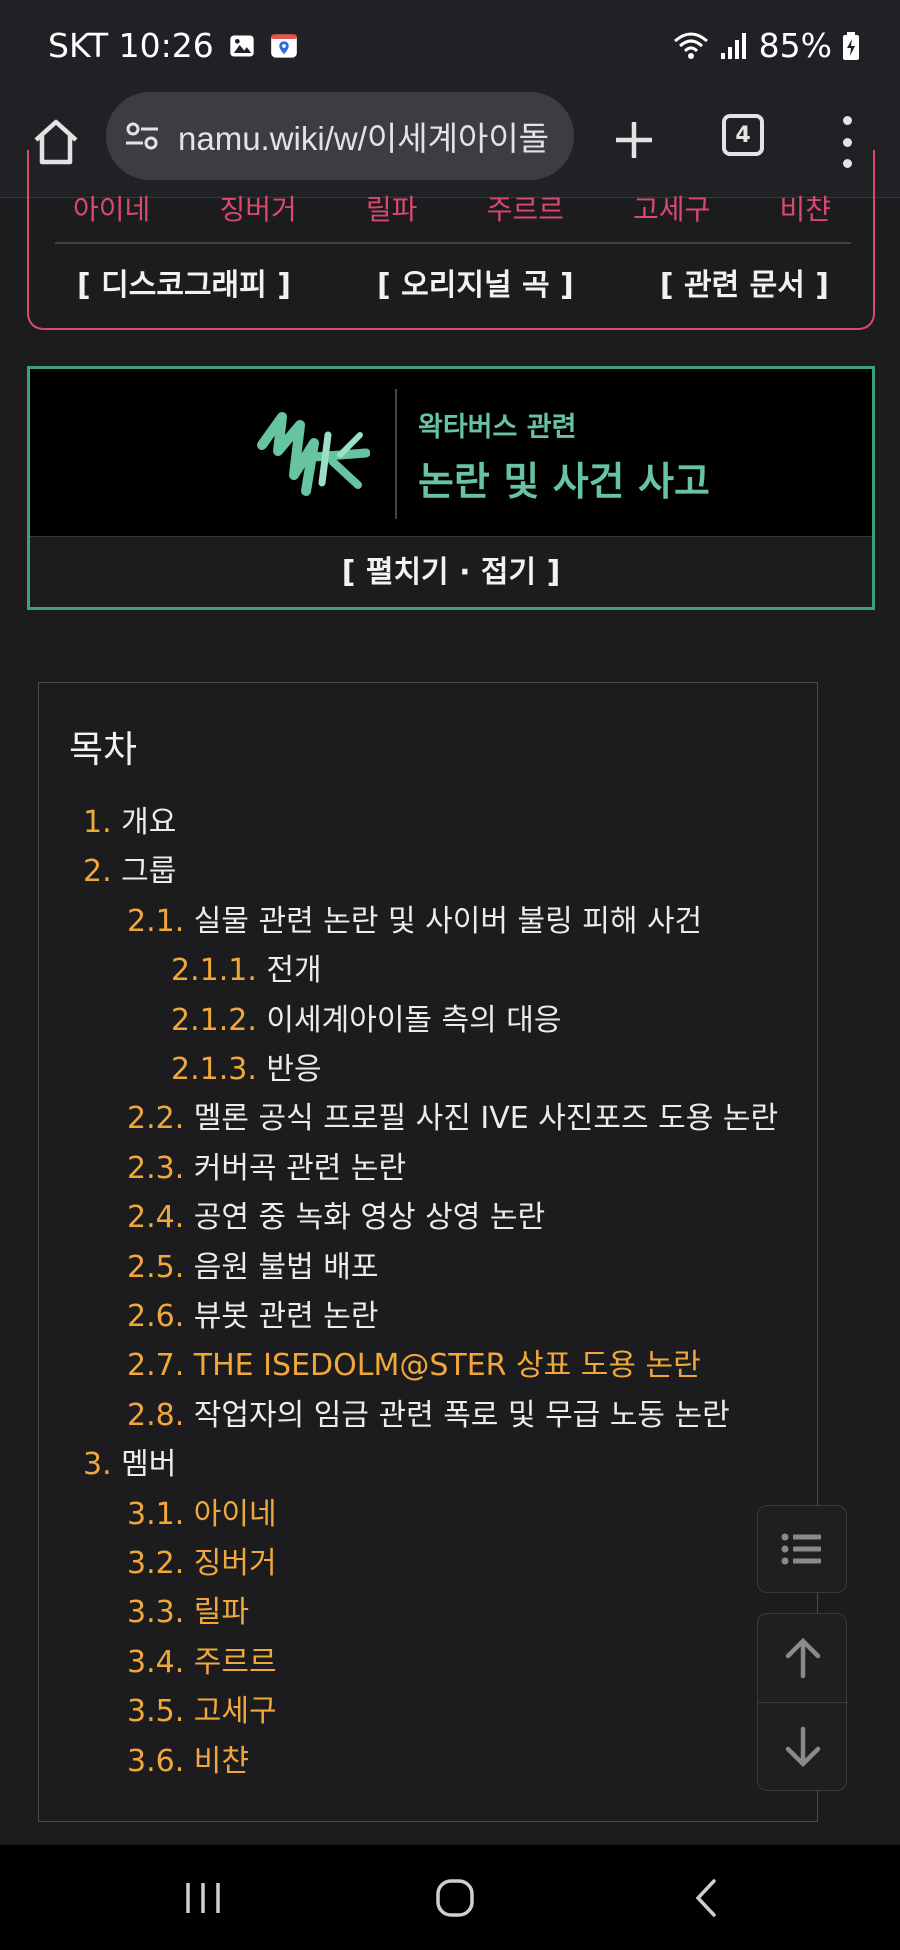 This screenshot has width=900, height=1950. Describe the element at coordinates (690, 45) in the screenshot. I see `wifi-icon` at that location.